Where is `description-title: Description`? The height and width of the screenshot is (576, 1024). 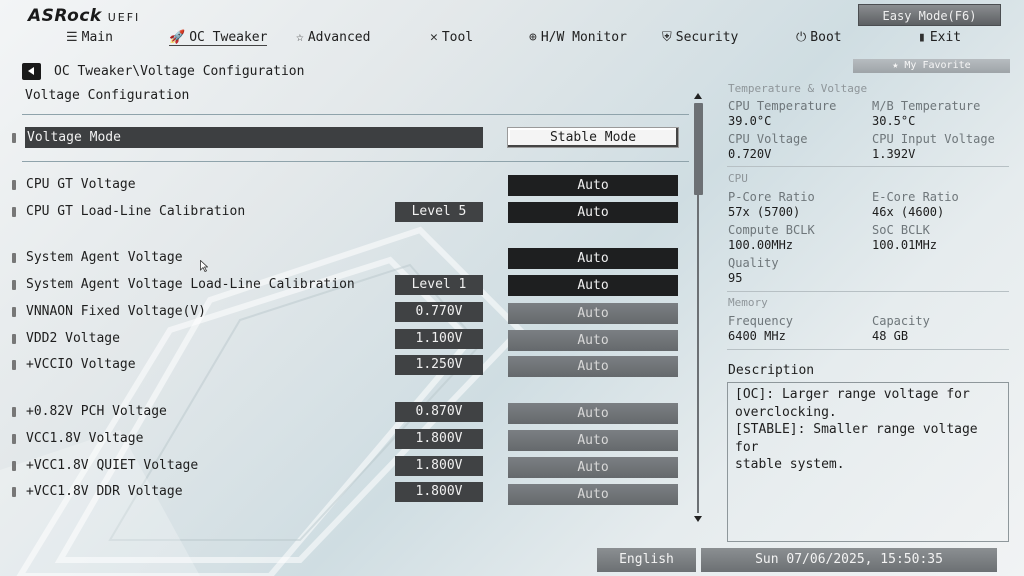 description-title: Description is located at coordinates (771, 370).